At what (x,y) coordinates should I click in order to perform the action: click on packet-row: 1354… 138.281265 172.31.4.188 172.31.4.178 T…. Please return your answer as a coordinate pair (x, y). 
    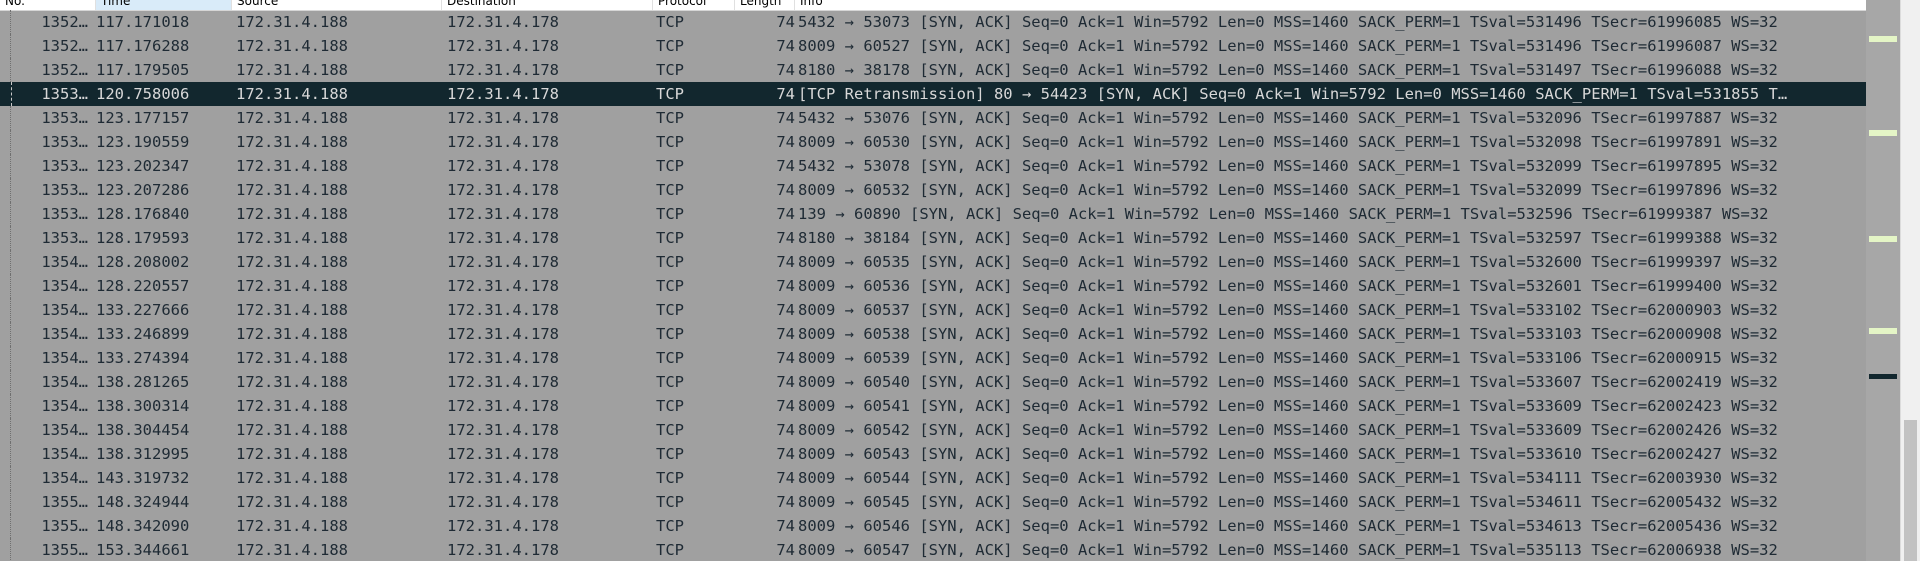
    Looking at the image, I should click on (933, 382).